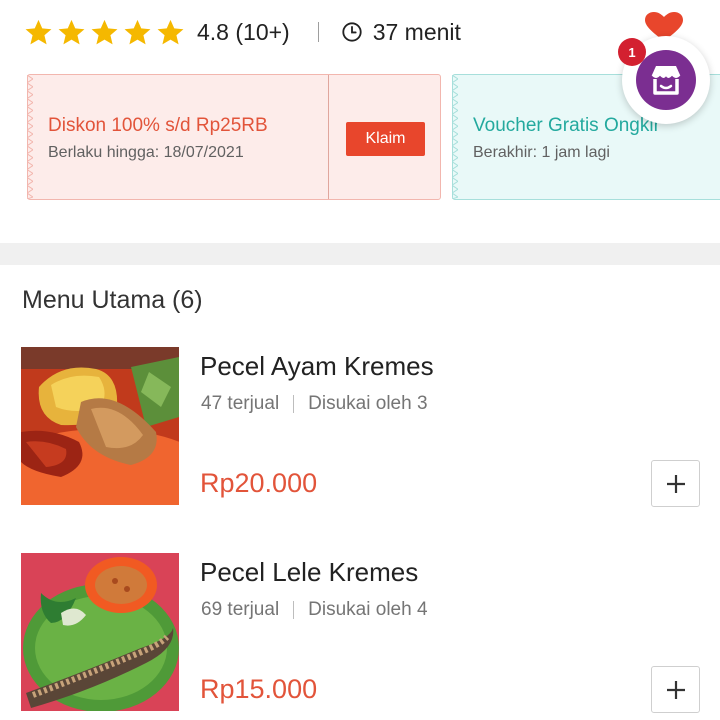  I want to click on clock-icon, so click(352, 32).